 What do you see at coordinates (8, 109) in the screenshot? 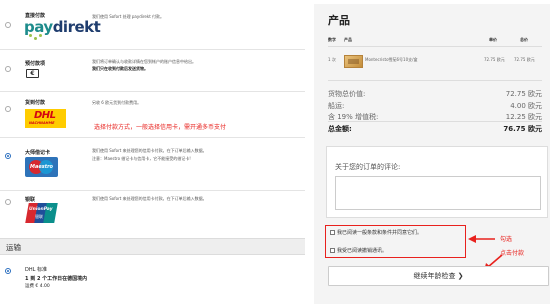
I see `cod-radio` at bounding box center [8, 109].